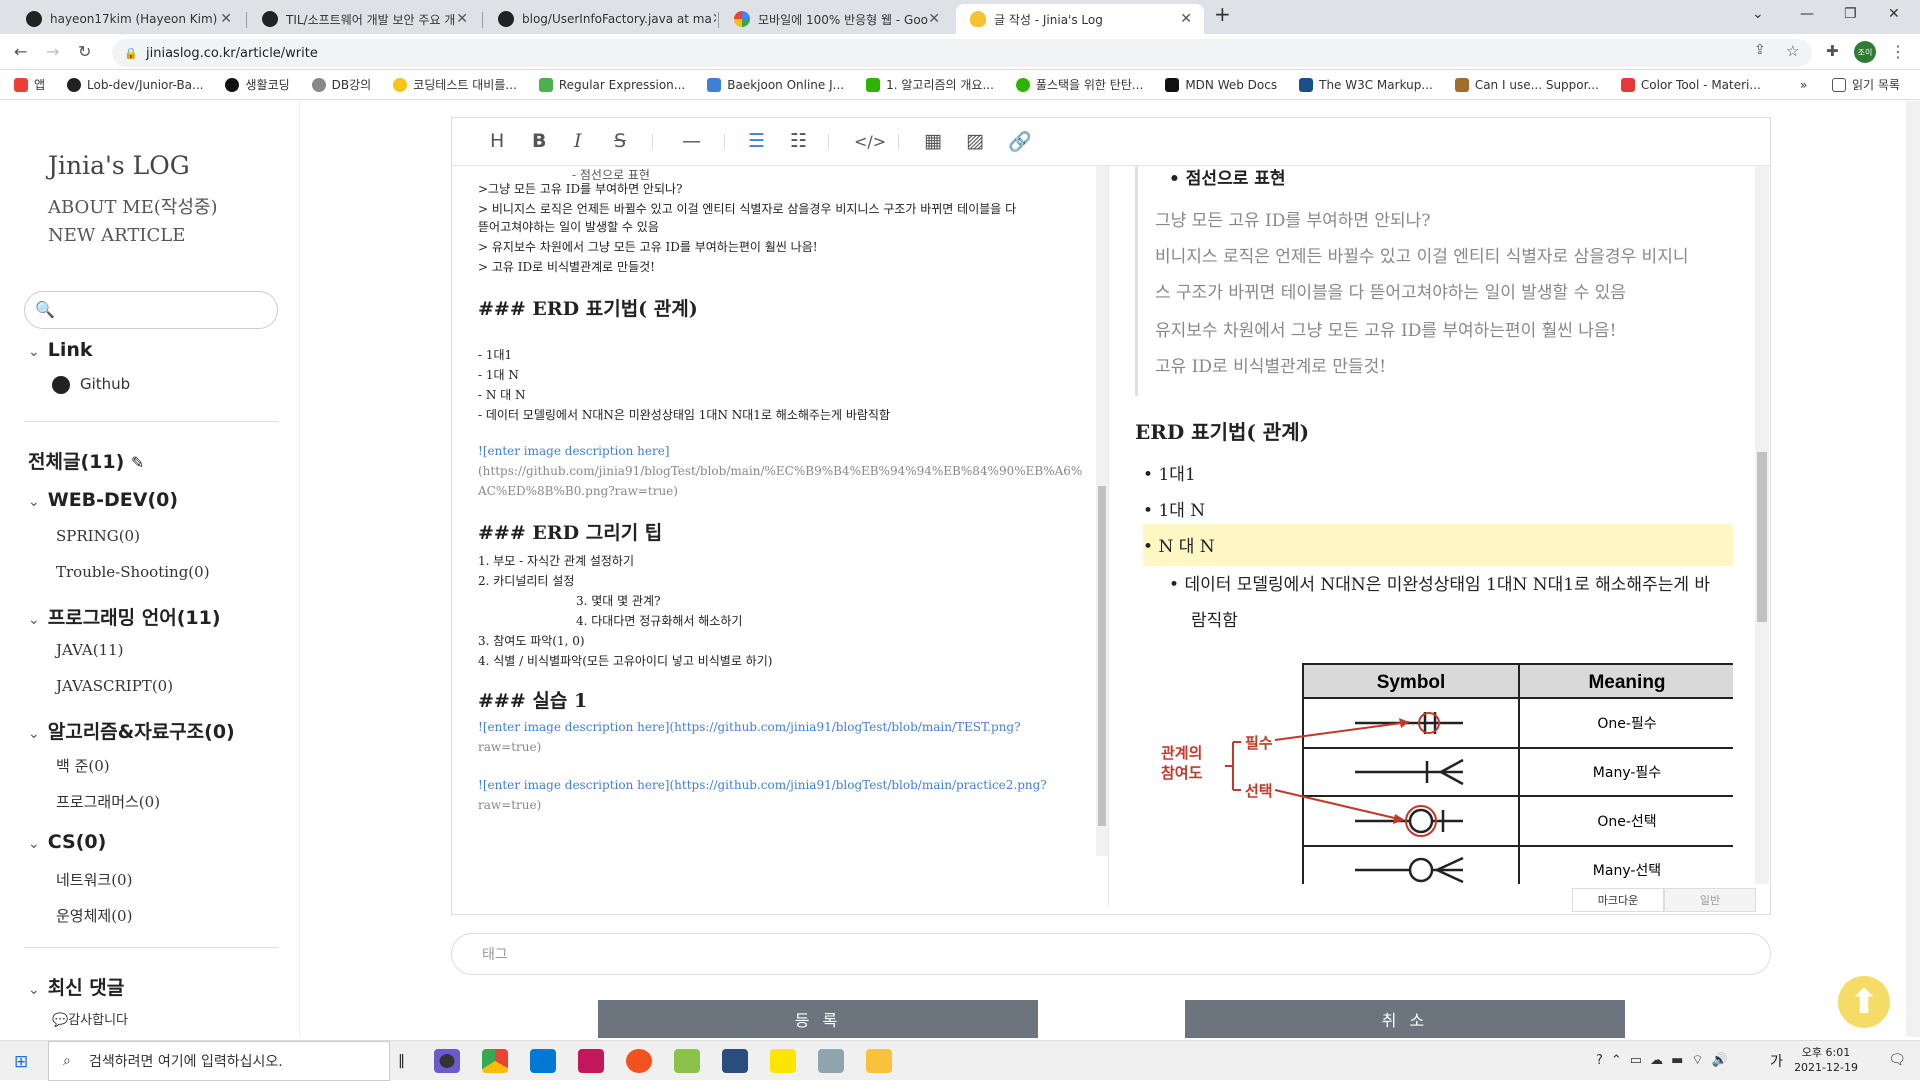 The height and width of the screenshot is (1081, 1920). Describe the element at coordinates (1894, 14) in the screenshot. I see `close-window-icon: ✕` at that location.